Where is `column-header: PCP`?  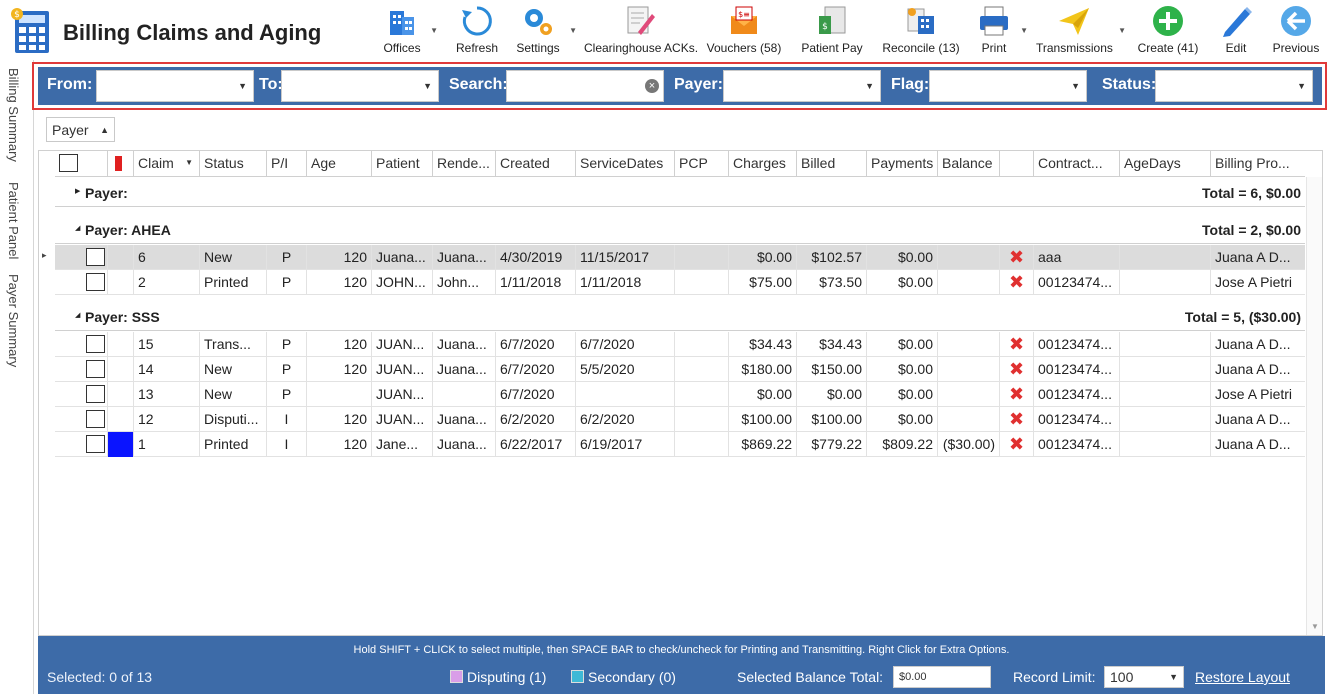
column-header: PCP is located at coordinates (701, 164).